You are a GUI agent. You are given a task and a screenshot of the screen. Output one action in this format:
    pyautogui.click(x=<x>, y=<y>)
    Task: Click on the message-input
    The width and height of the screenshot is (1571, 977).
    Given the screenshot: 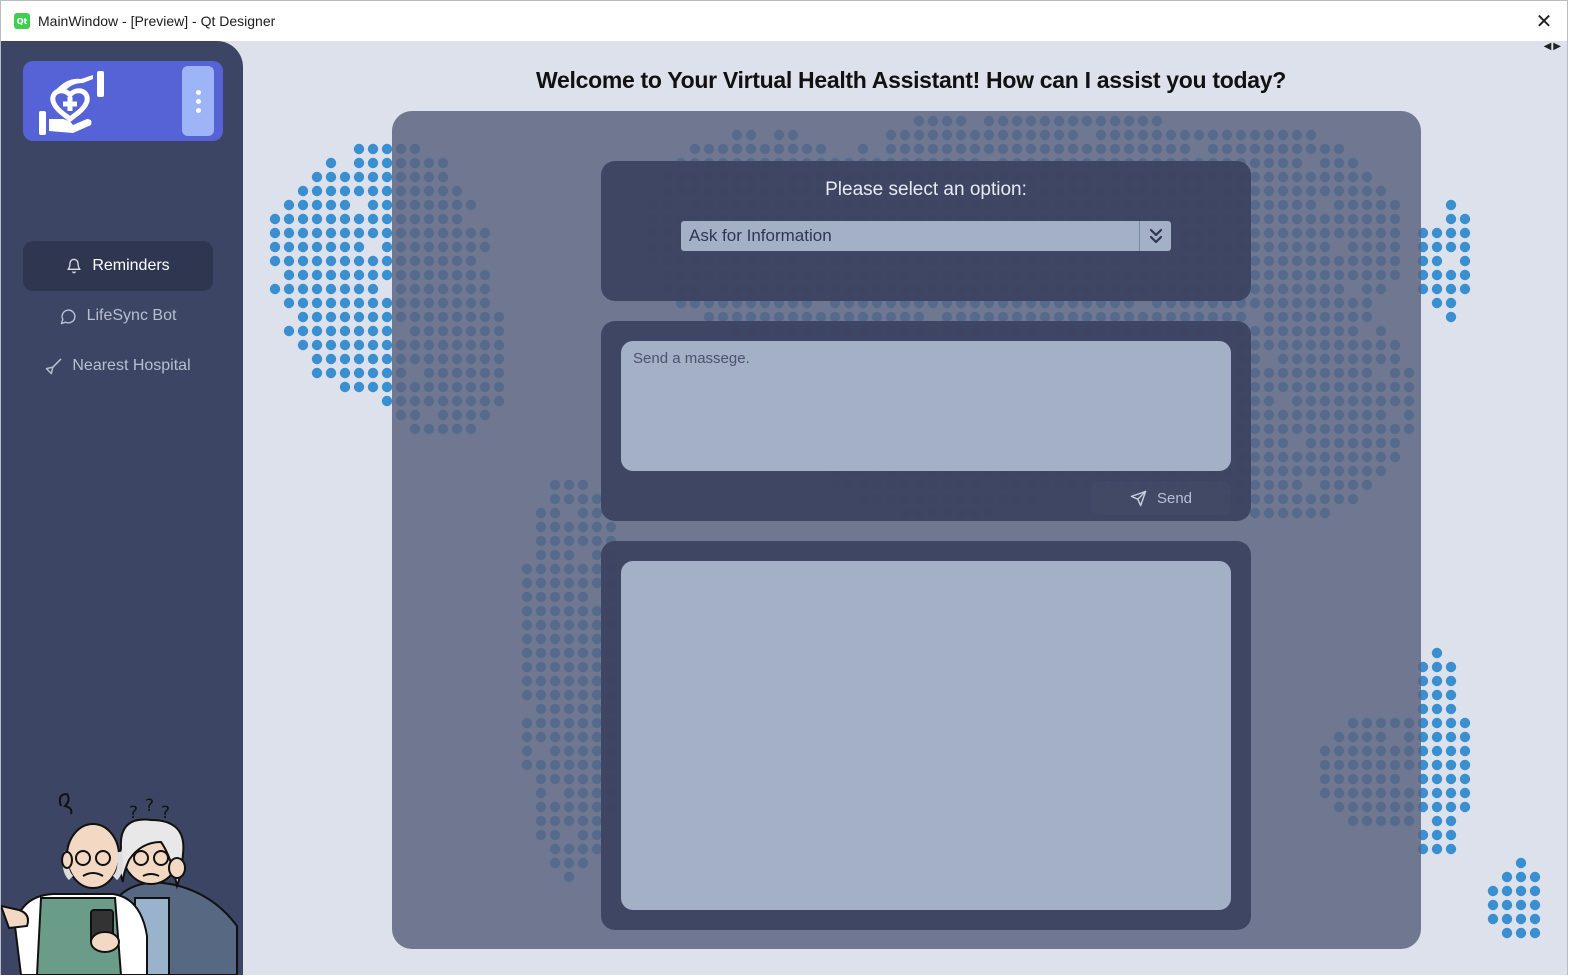 What is the action you would take?
    pyautogui.click(x=926, y=406)
    